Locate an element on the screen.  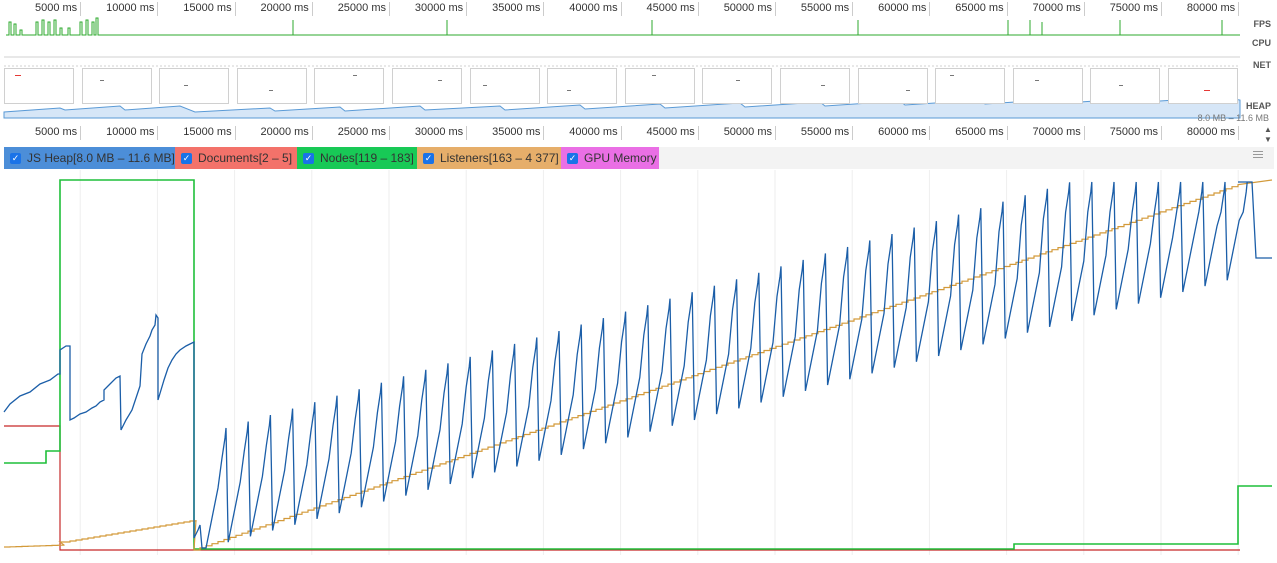
legend-item: ✓ Documents[2 – 5] is located at coordinates (236, 158).